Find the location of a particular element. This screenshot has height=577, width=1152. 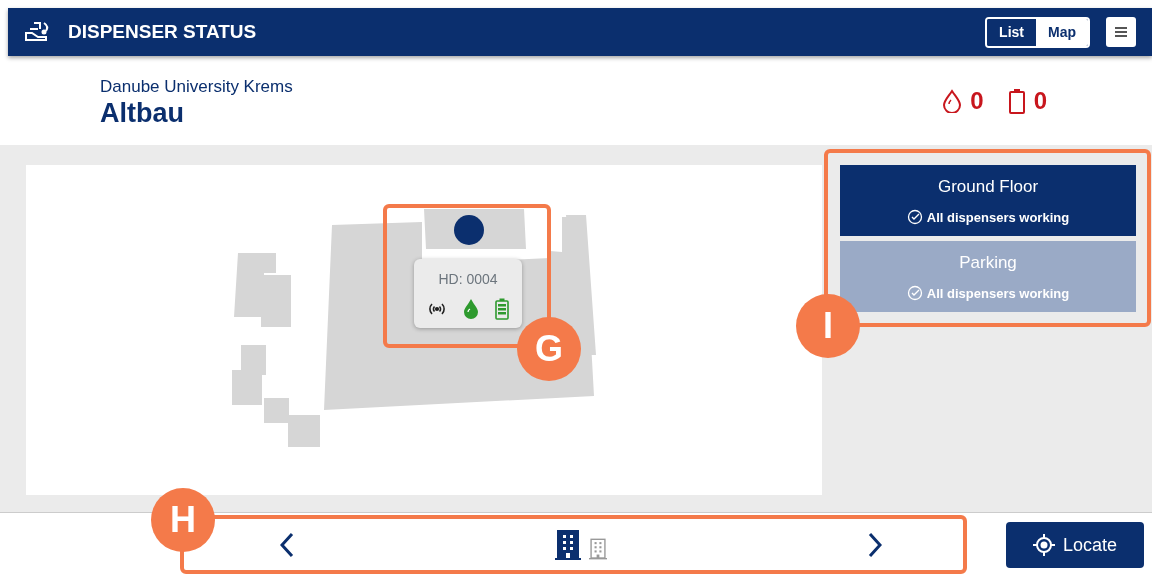

menu-icon is located at coordinates (1121, 32).